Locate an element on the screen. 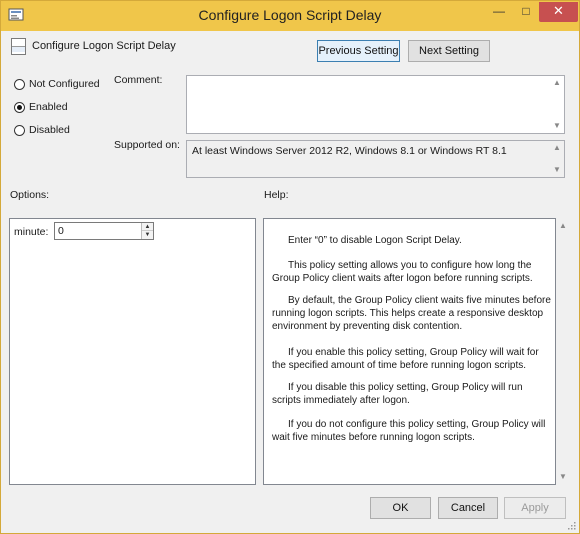  policy-name: Configure Logon Script Delay is located at coordinates (104, 46).